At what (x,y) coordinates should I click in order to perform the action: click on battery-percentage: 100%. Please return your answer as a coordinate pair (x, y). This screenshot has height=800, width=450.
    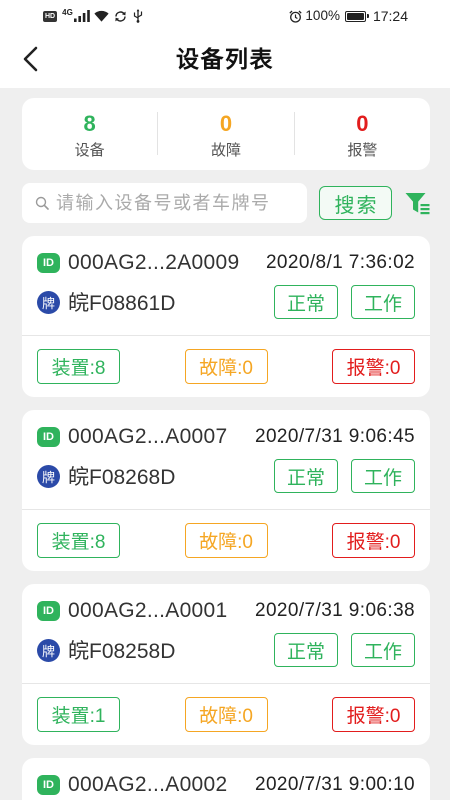
    Looking at the image, I should click on (322, 15).